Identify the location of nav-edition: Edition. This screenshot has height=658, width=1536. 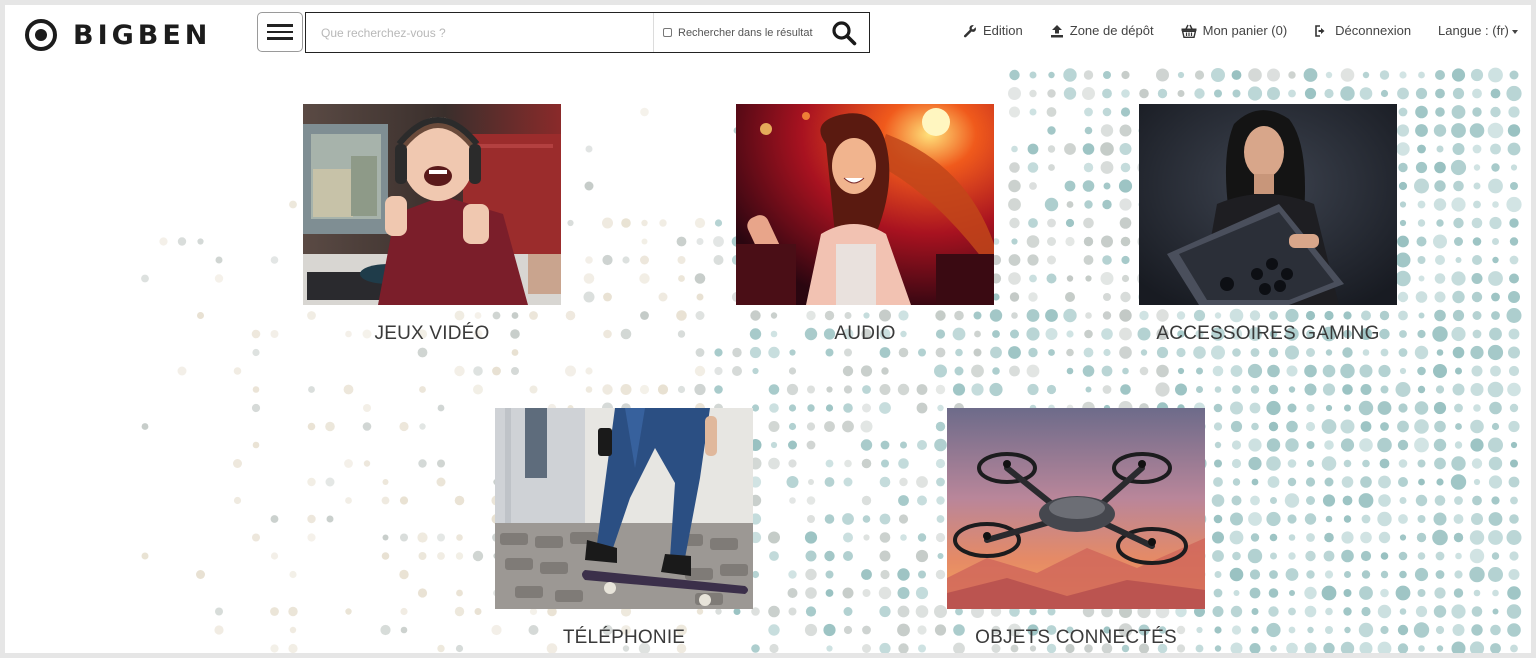
(993, 30).